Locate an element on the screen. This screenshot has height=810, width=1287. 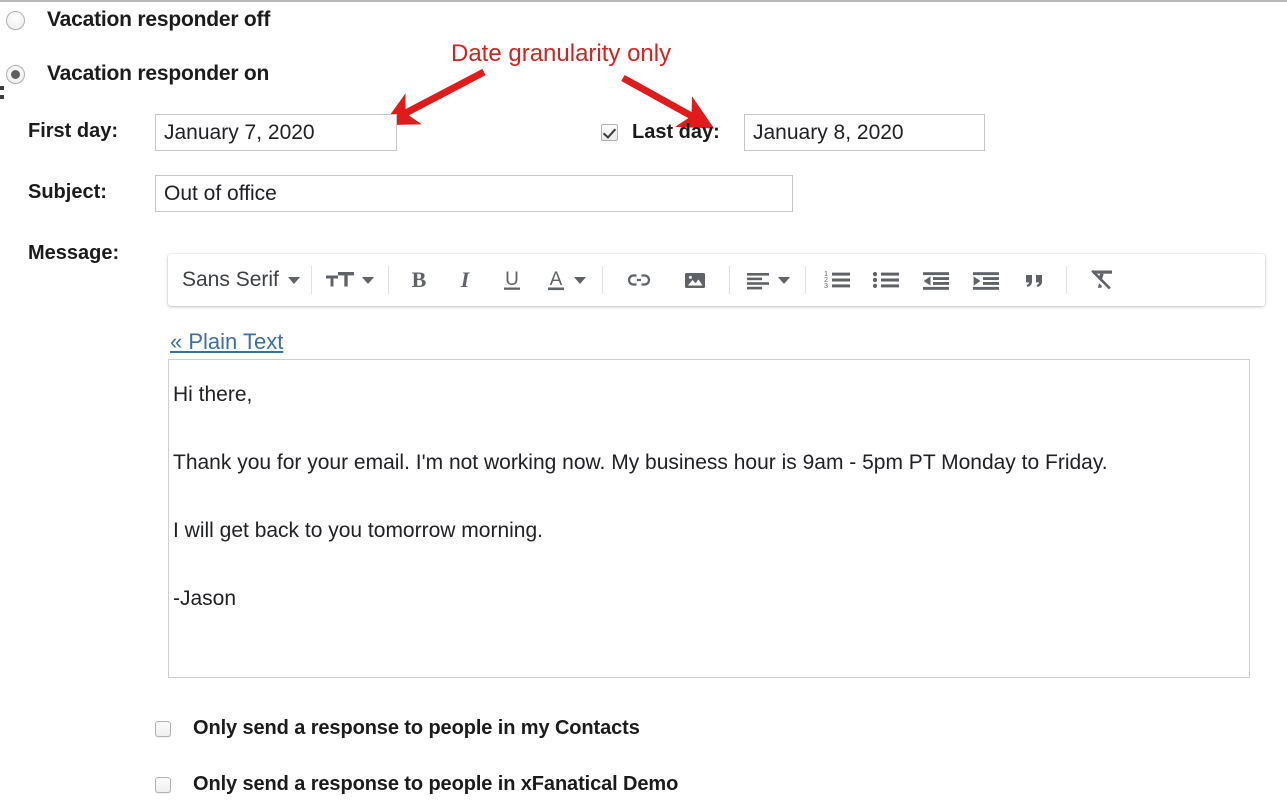
remove-formatting-icon is located at coordinates (1101, 280).